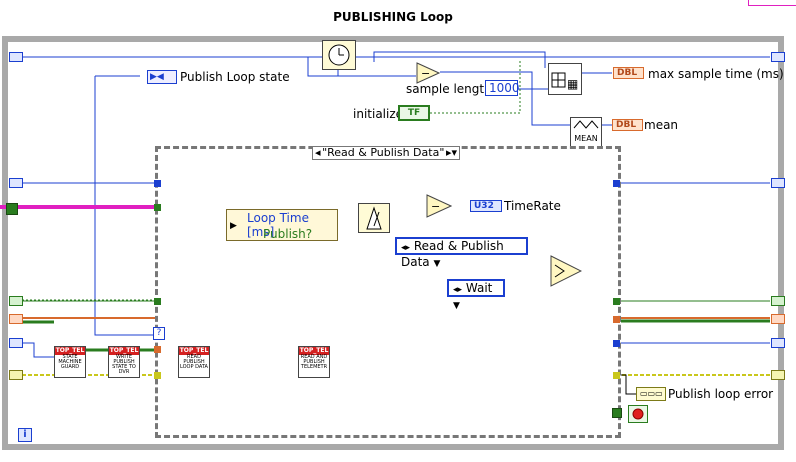  Describe the element at coordinates (502, 88) in the screenshot. I see `sample-length-input: 1000` at that location.